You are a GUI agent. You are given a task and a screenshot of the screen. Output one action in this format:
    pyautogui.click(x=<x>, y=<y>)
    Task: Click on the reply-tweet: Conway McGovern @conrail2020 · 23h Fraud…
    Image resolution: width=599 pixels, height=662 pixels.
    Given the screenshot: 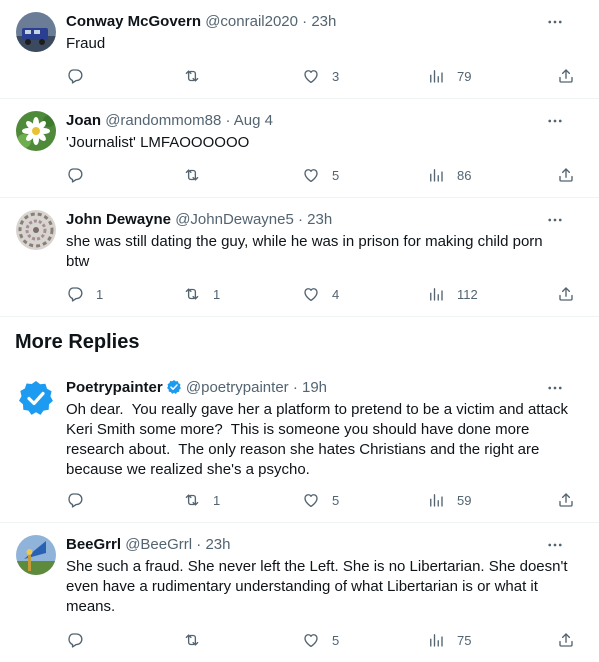 What is the action you would take?
    pyautogui.click(x=299, y=49)
    